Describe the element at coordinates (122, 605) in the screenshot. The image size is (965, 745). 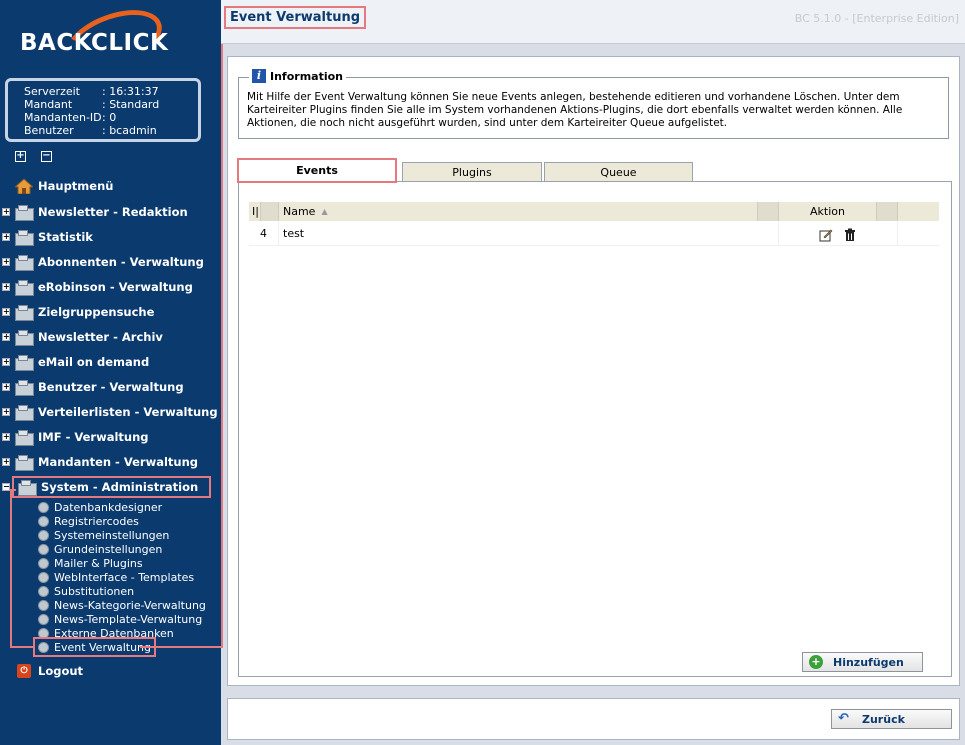
I see `sub-item-news-kategorie: News-Kategorie-Verwaltung` at that location.